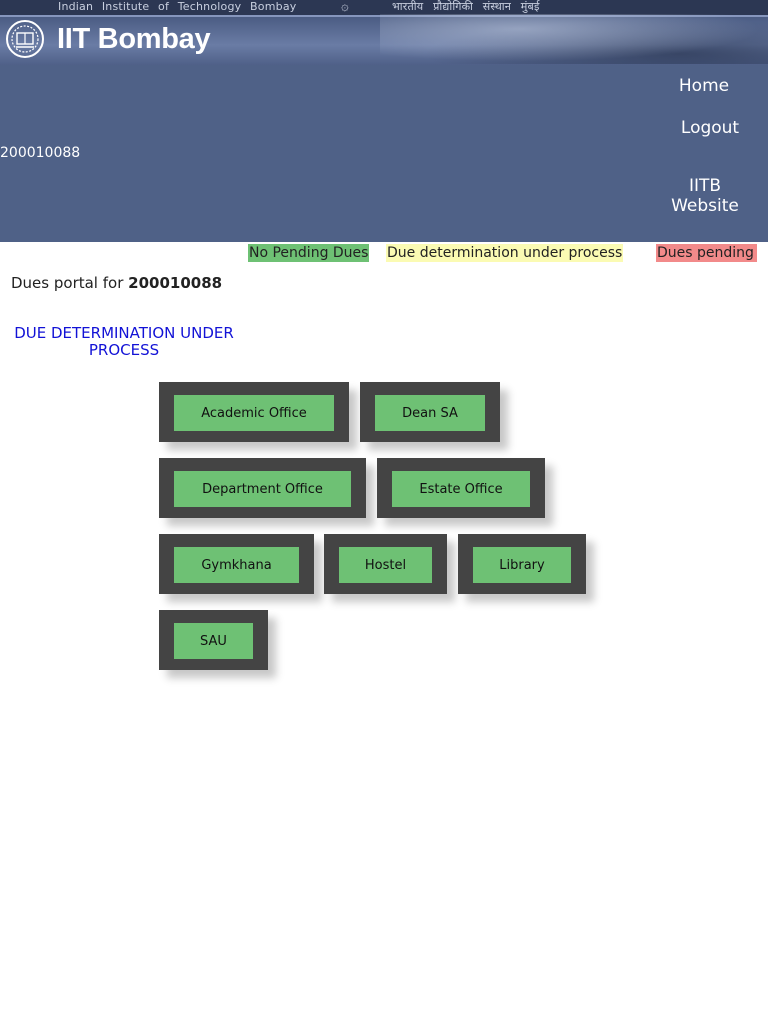 The image size is (768, 1024). I want to click on iitb-seal-icon, so click(25, 39).